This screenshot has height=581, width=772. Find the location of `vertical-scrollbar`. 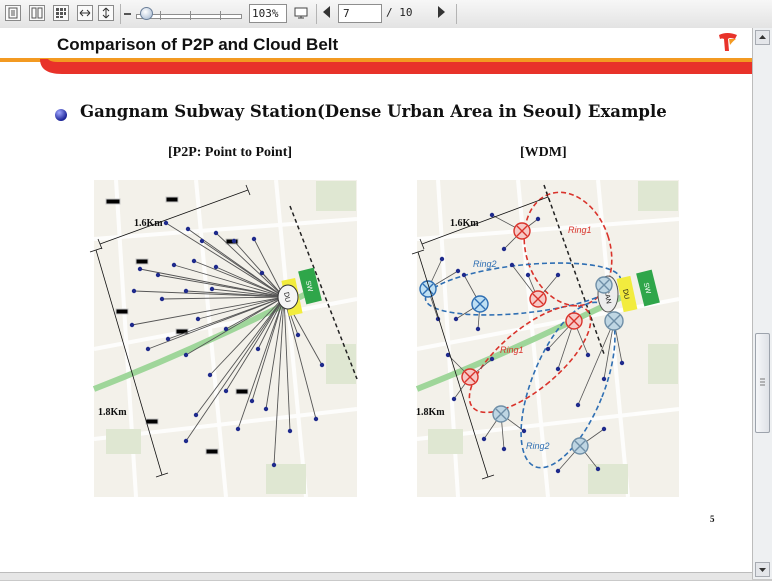

vertical-scrollbar is located at coordinates (762, 303).